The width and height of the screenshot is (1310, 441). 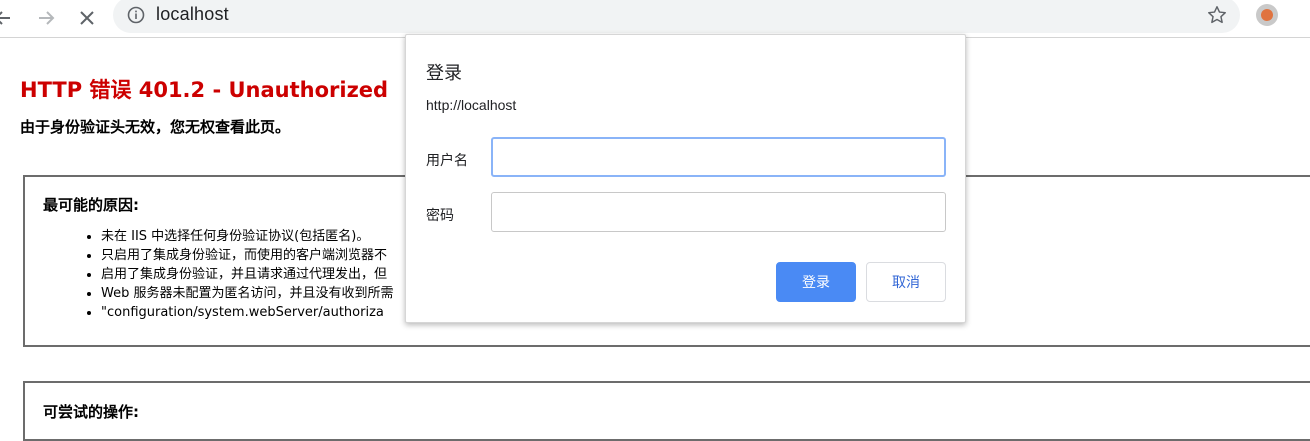 What do you see at coordinates (676, 16) in the screenshot?
I see `address-bar: localhost` at bounding box center [676, 16].